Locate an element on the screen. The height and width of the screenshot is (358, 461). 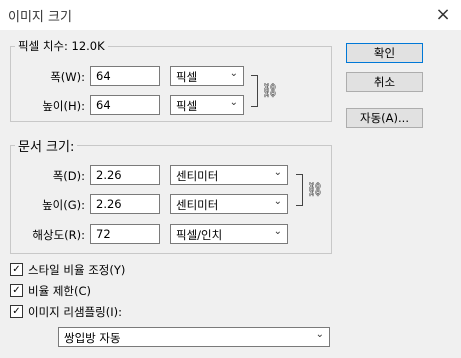
resample-checkbox: ✓ is located at coordinates (16, 311).